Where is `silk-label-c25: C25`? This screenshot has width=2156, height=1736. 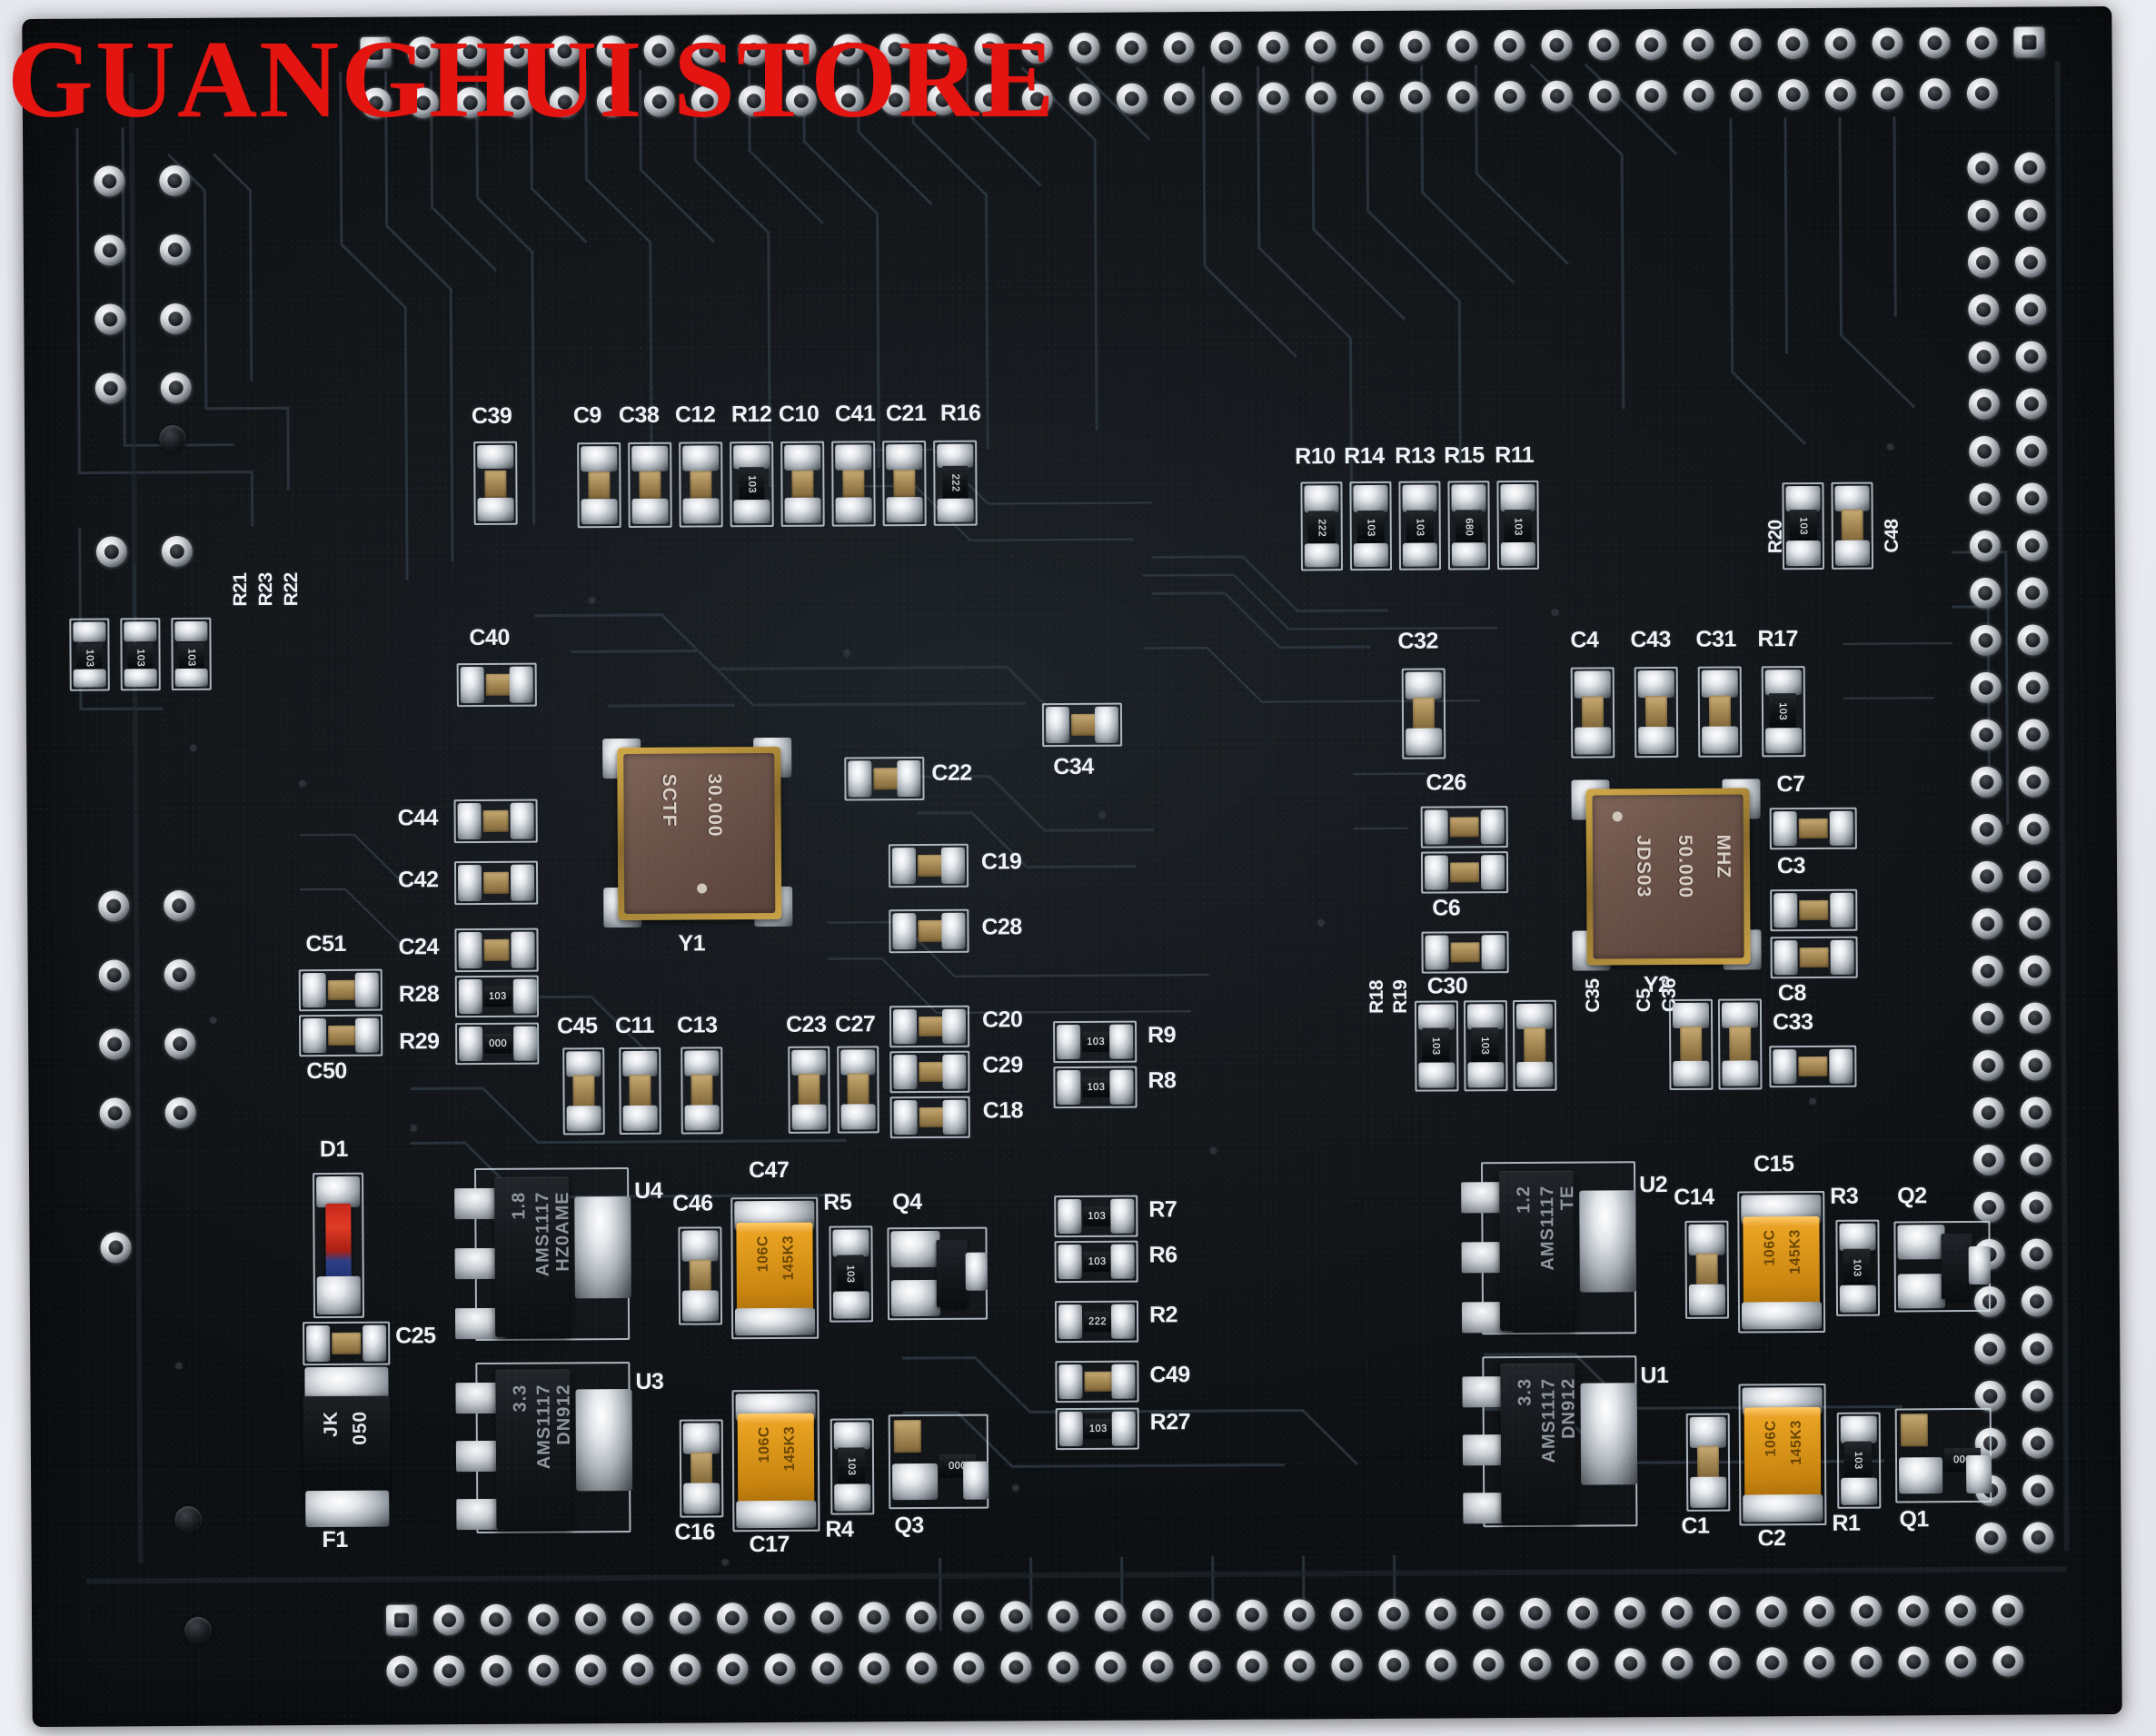 silk-label-c25: C25 is located at coordinates (416, 1336).